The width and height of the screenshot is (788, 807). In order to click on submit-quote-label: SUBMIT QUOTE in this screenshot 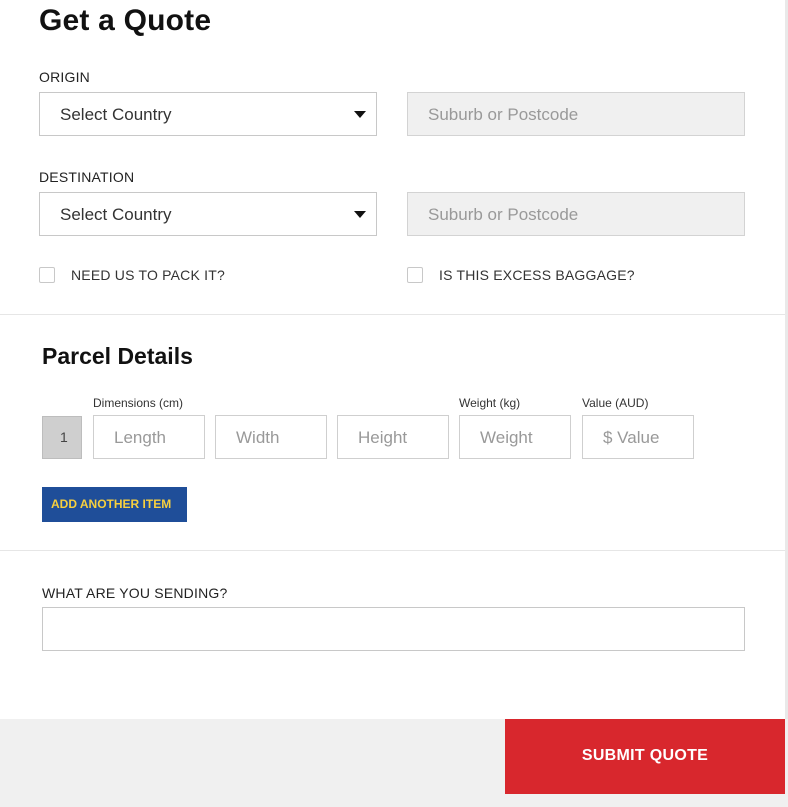, I will do `click(645, 755)`.